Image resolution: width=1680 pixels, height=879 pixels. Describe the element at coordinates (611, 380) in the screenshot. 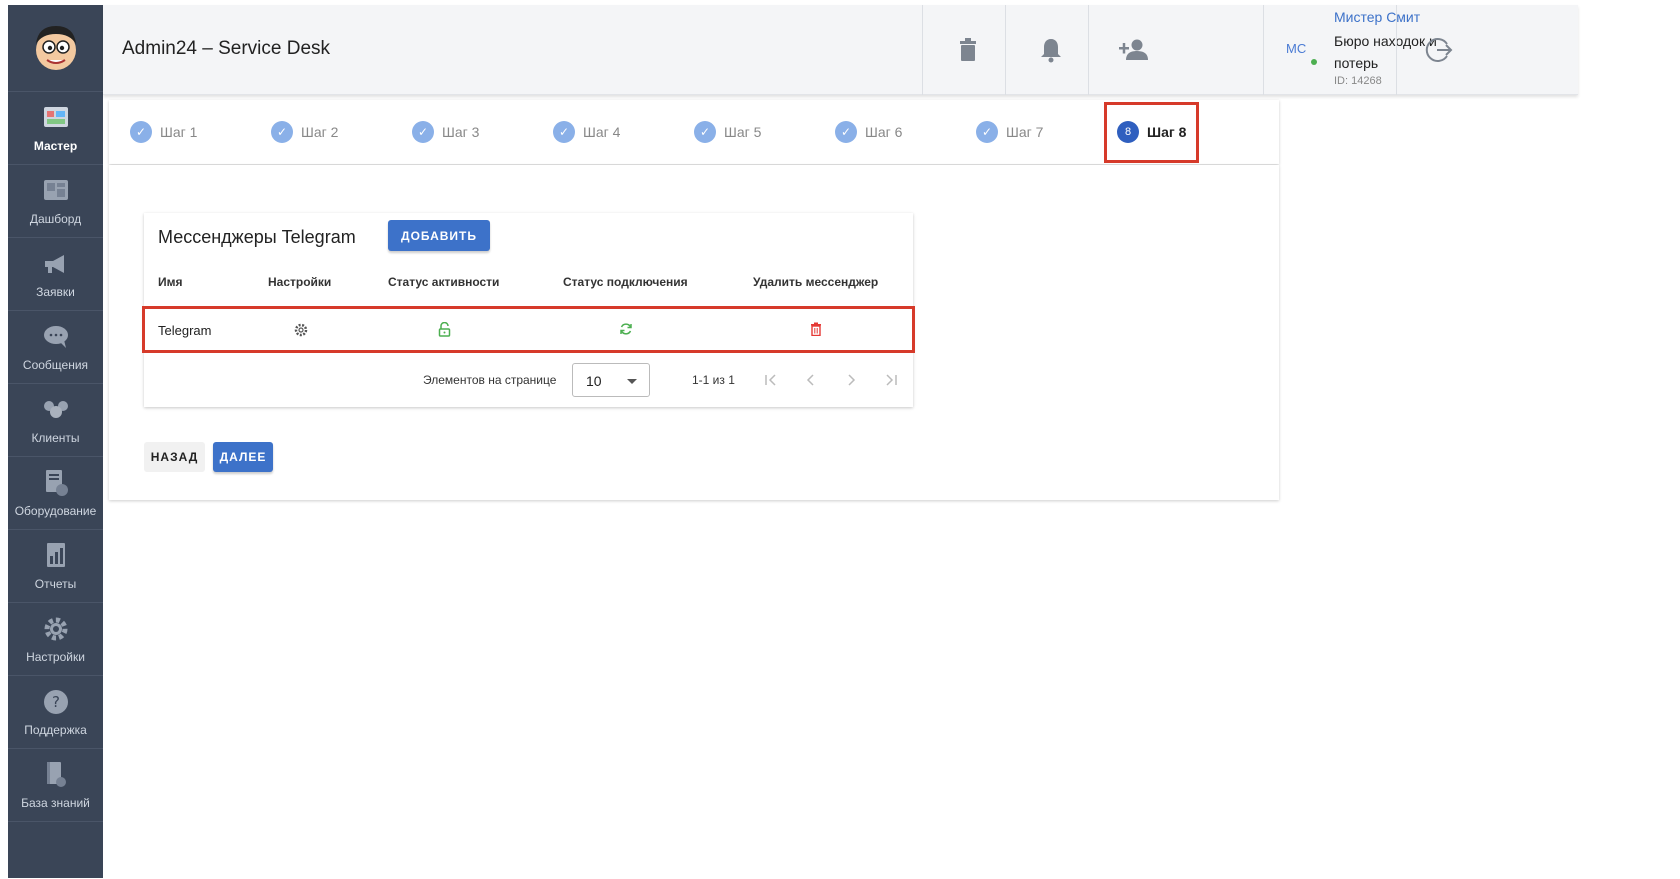

I see `per-page-select: 10` at that location.